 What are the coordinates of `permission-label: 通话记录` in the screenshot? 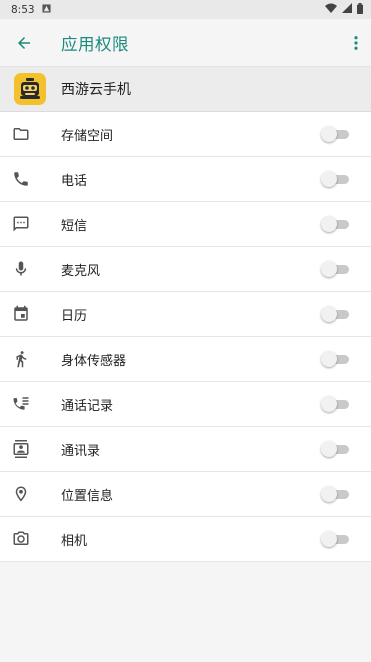 It's located at (87, 406).